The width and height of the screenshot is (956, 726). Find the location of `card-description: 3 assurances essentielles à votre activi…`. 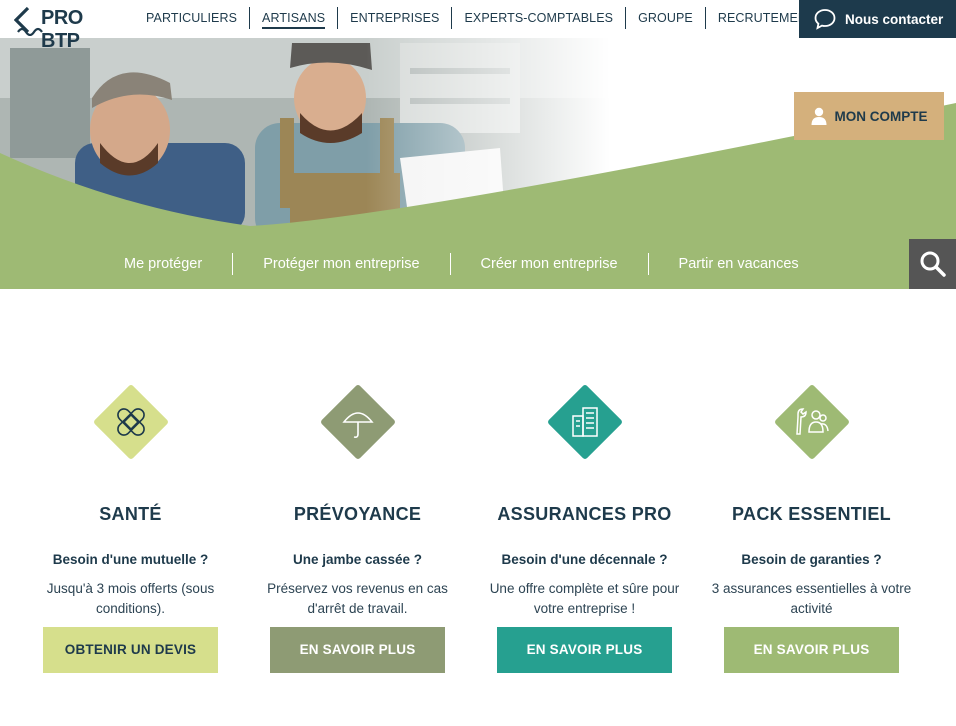

card-description: 3 assurances essentielles à votre activi… is located at coordinates (811, 598).